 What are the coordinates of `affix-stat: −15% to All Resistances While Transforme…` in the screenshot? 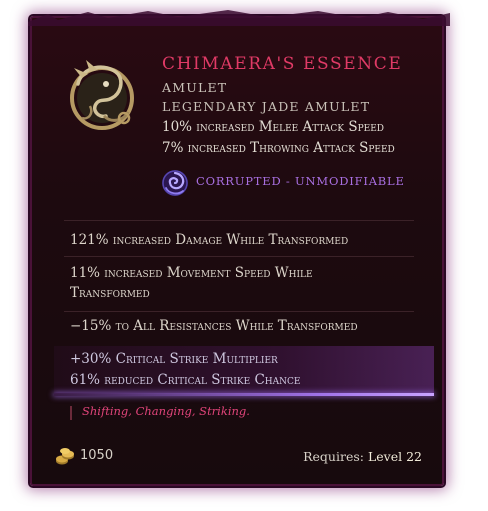 It's located at (214, 326).